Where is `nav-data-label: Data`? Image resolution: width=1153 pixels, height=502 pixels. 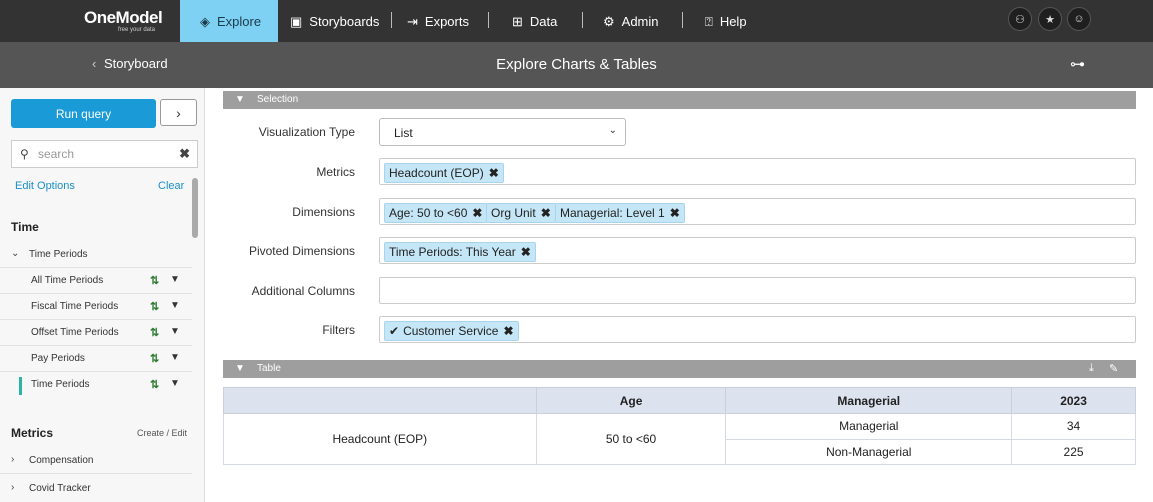 nav-data-label: Data is located at coordinates (543, 21).